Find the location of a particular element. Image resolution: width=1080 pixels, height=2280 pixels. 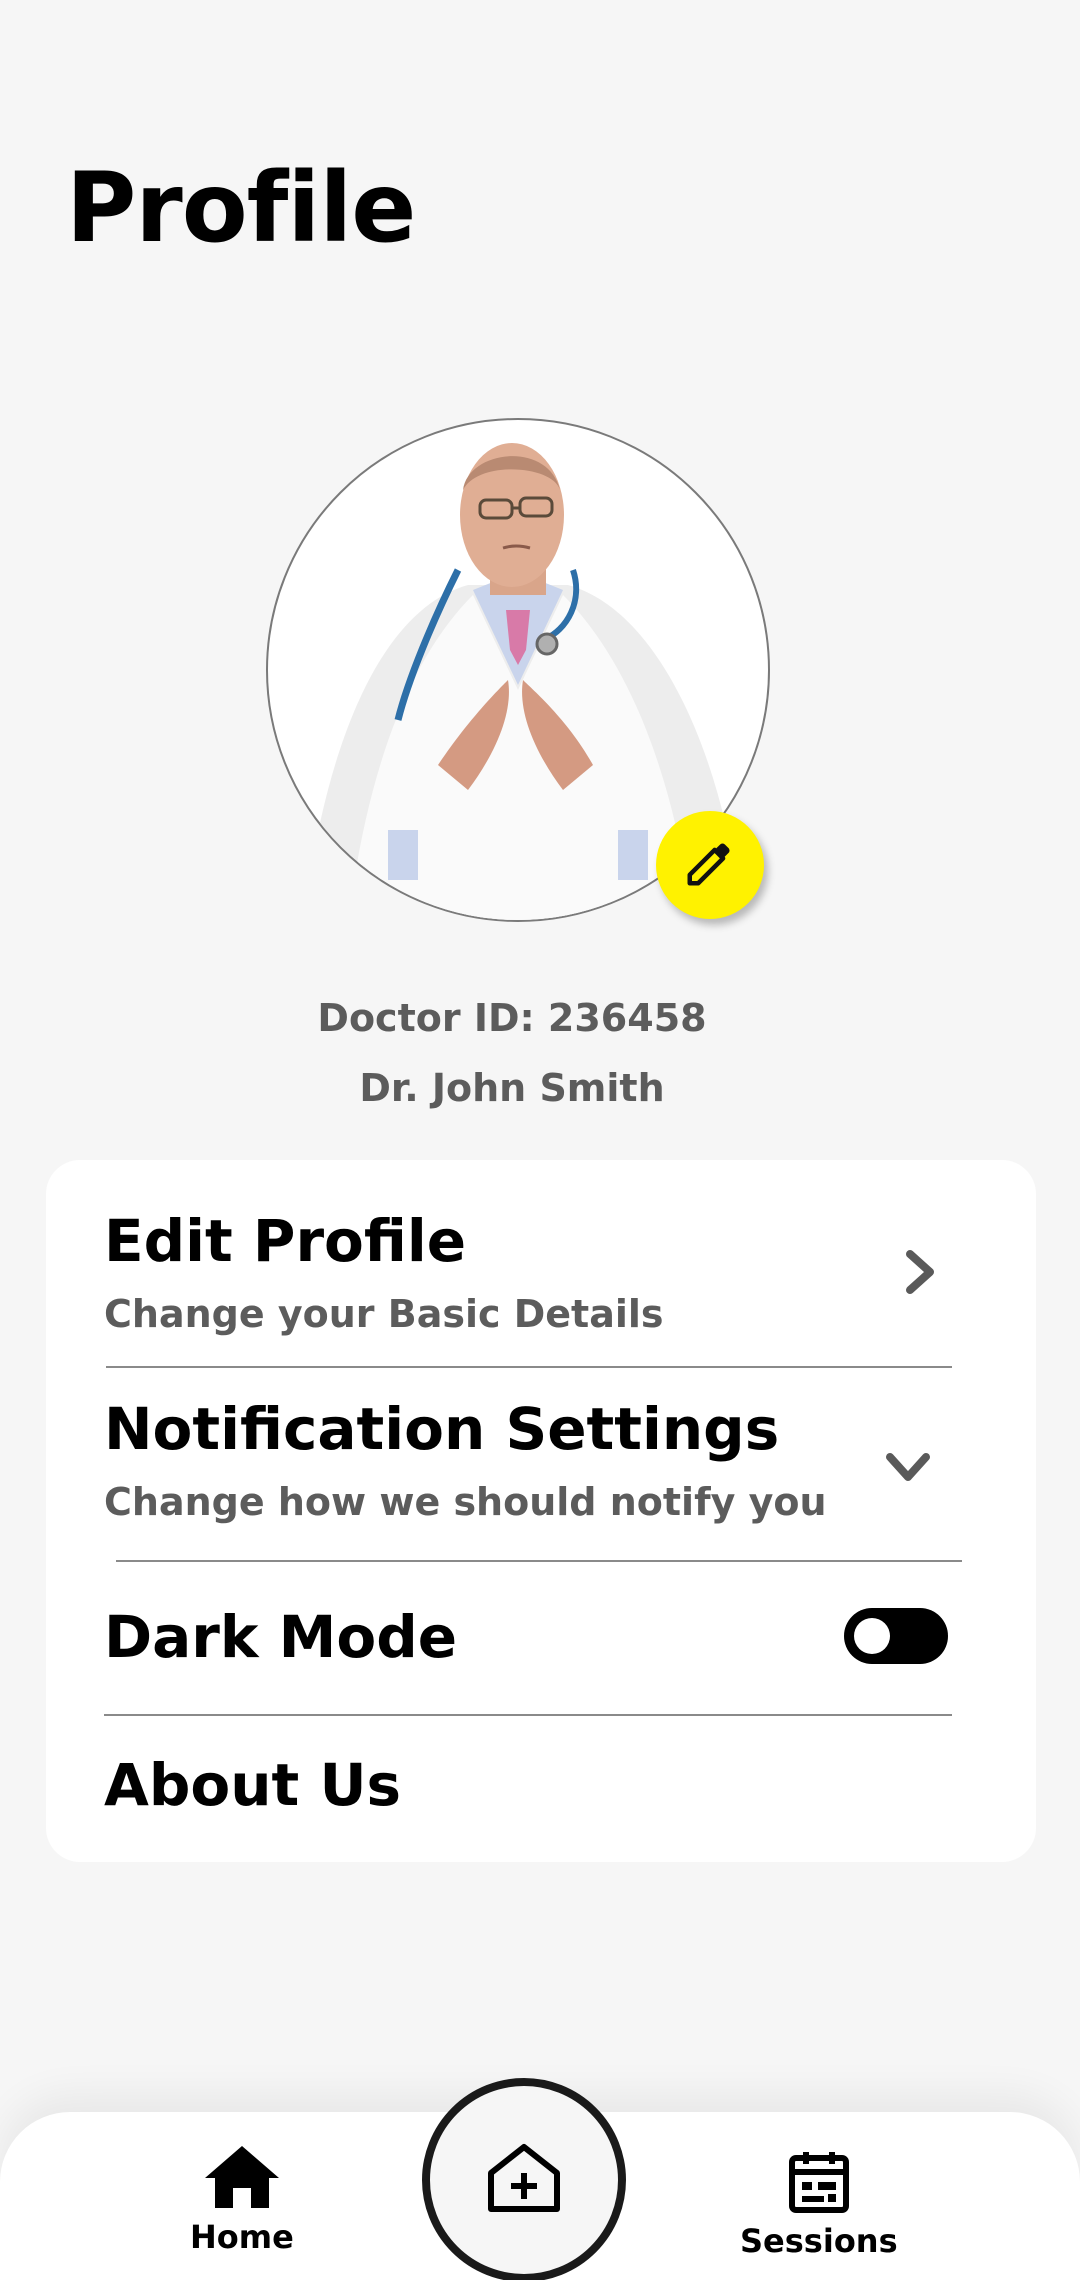

about-us-title: About Us is located at coordinates (253, 1785).